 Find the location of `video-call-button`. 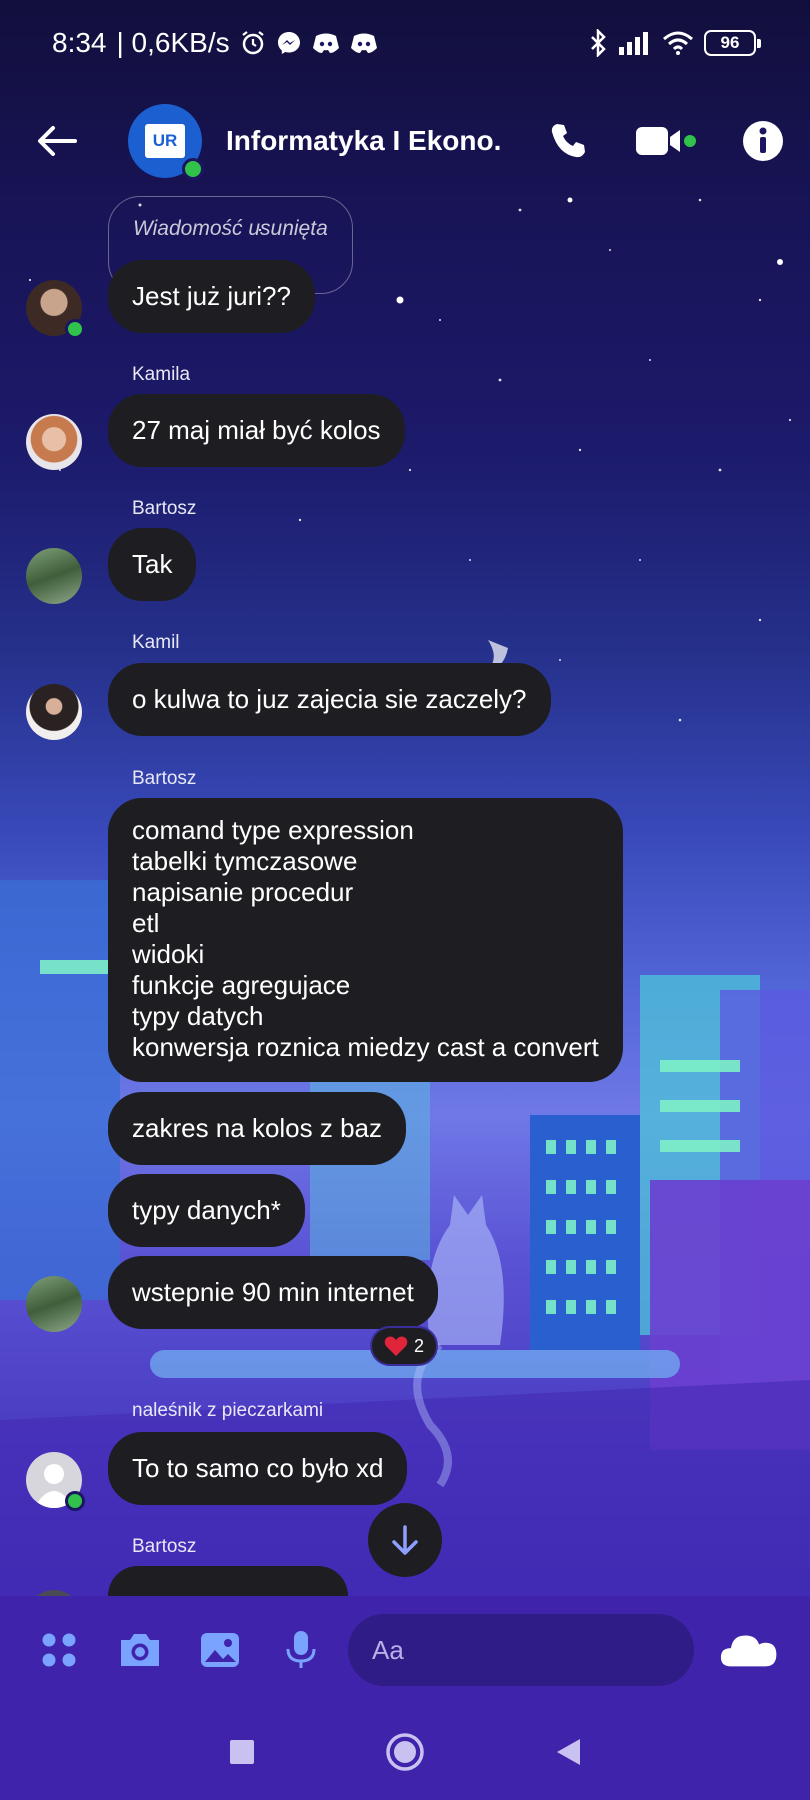

video-call-button is located at coordinates (665, 141).